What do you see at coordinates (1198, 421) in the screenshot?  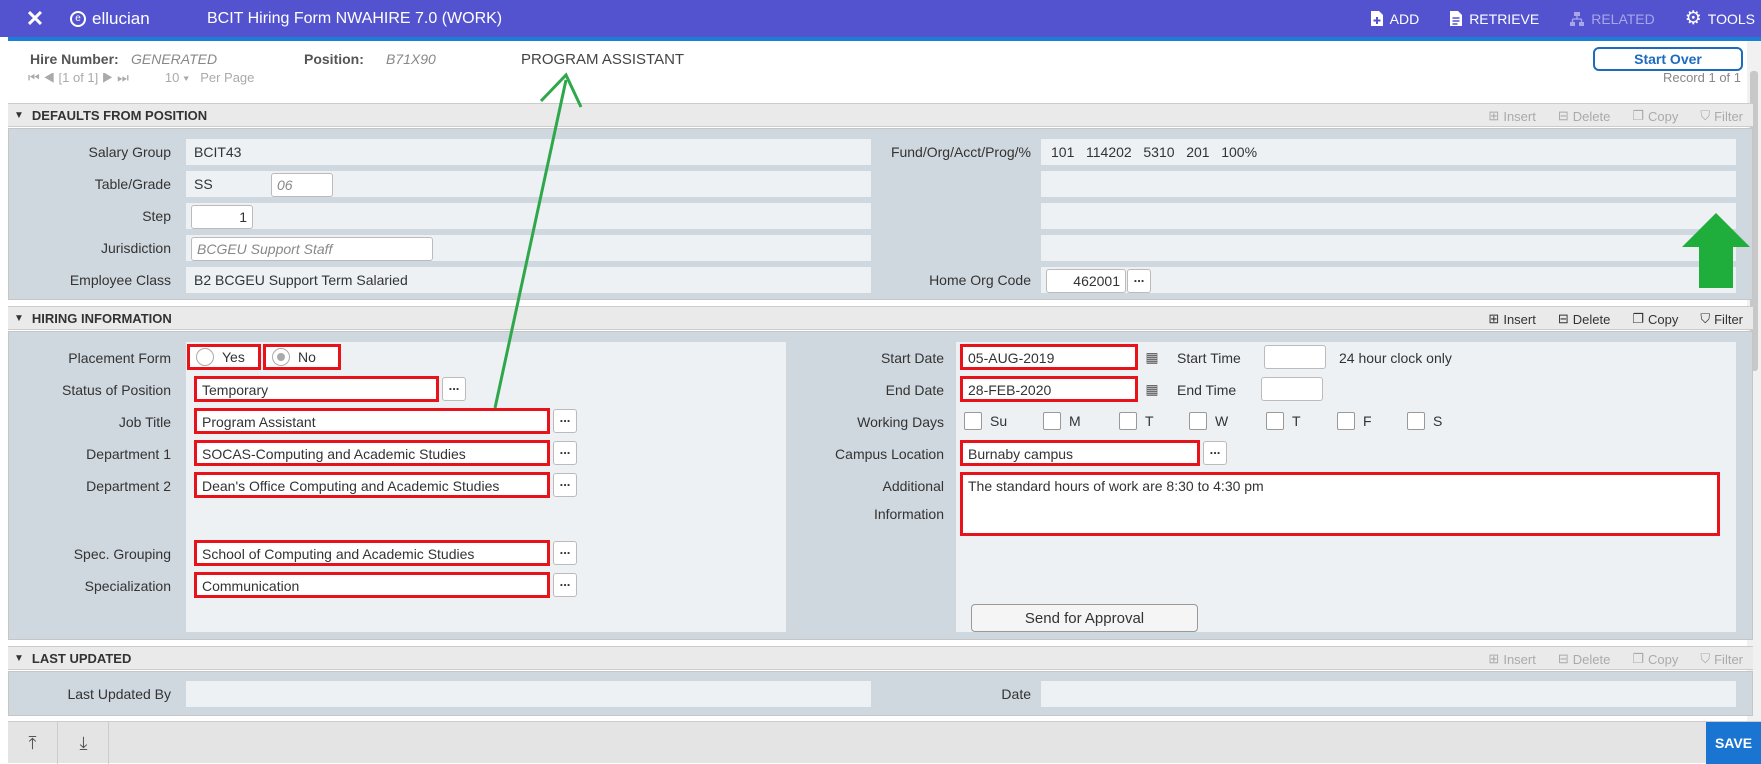 I see `wednesday-checkbox` at bounding box center [1198, 421].